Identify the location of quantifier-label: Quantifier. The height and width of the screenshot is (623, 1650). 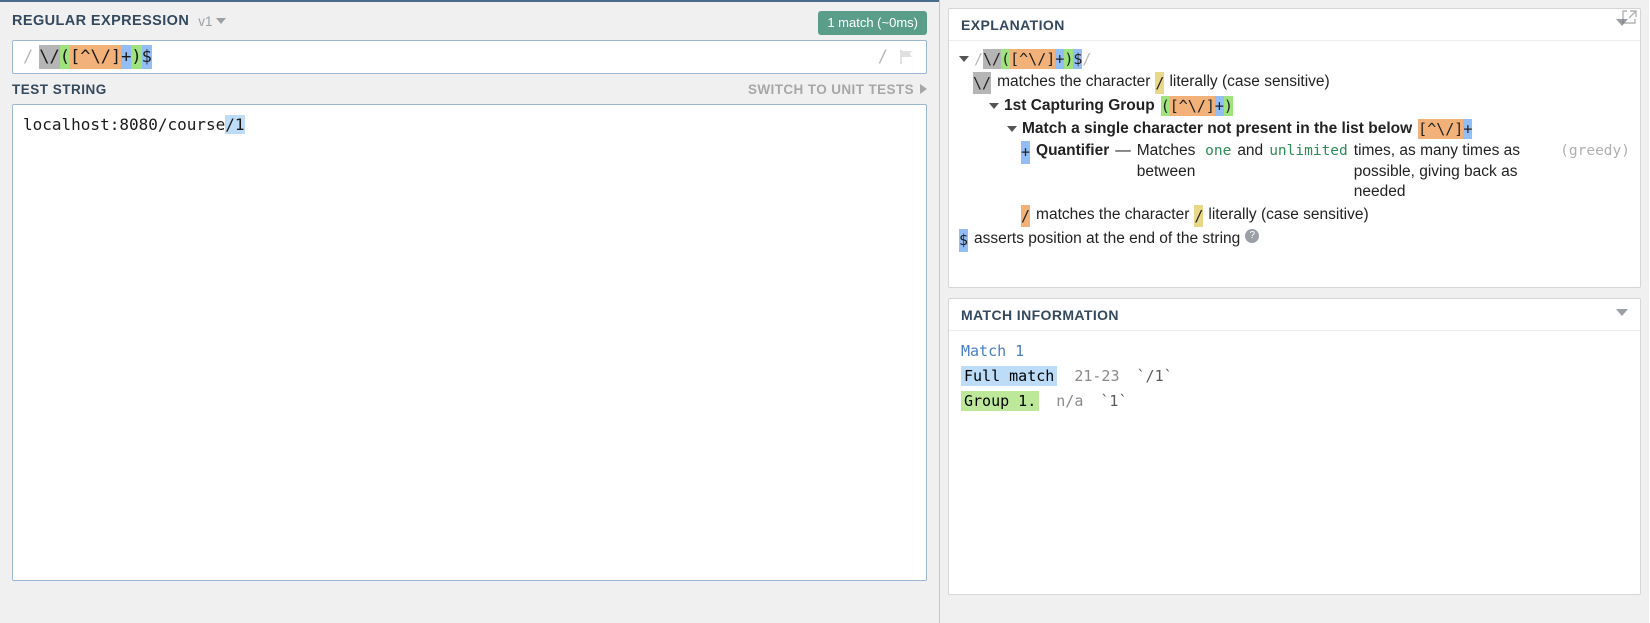
(1073, 150).